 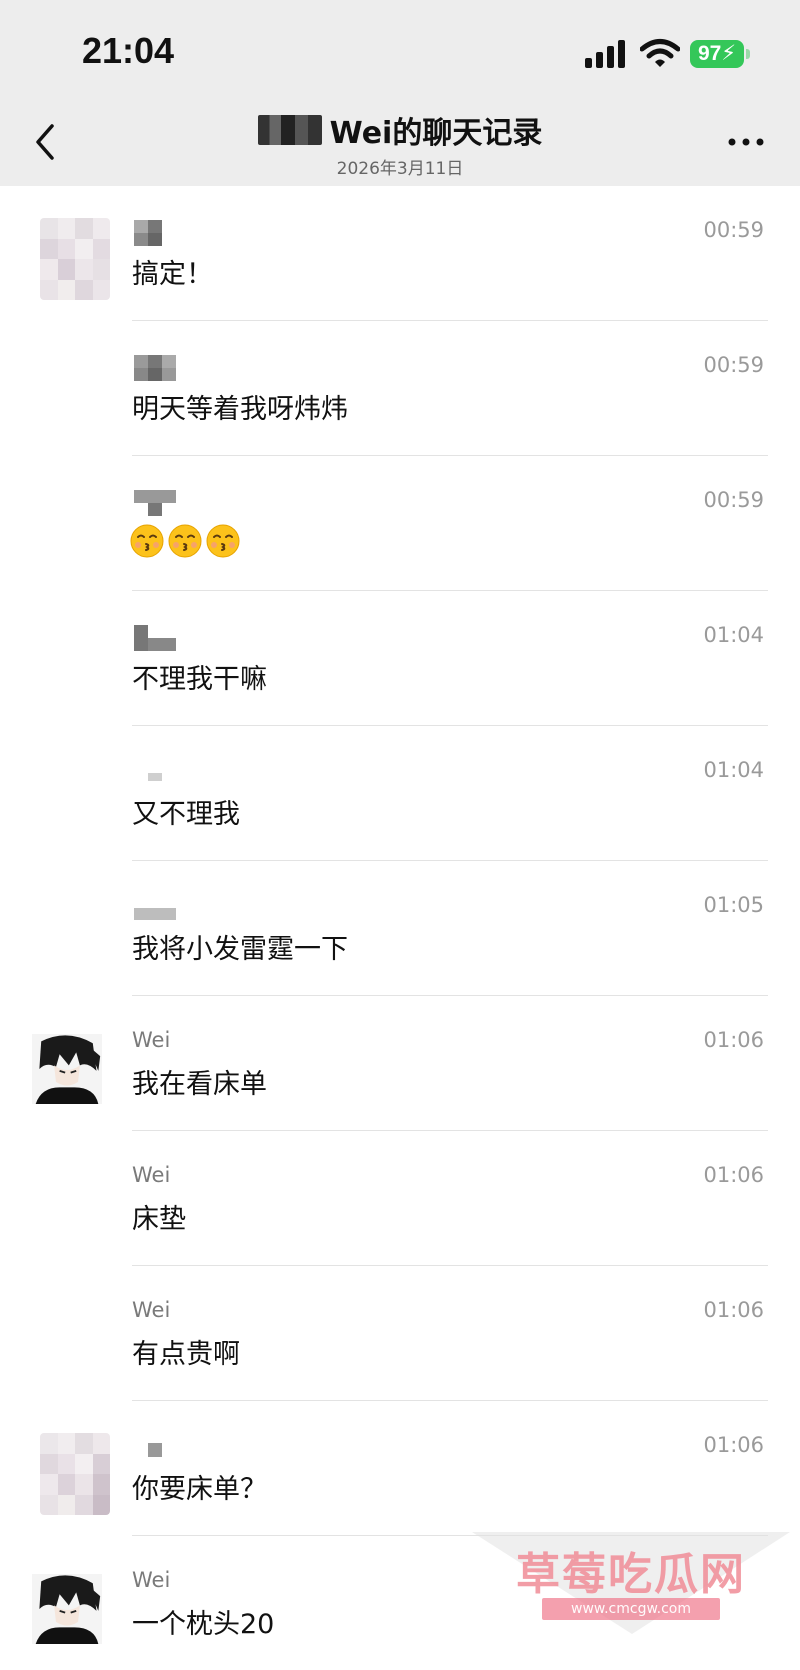 What do you see at coordinates (400, 1198) in the screenshot?
I see `list-item: Wei 01:06 床垫` at bounding box center [400, 1198].